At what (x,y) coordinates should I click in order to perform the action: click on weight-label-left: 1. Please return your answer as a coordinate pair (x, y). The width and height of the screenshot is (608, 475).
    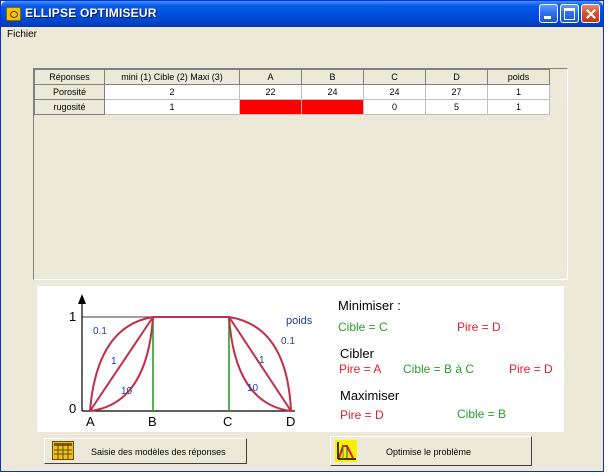
    Looking at the image, I should click on (114, 361).